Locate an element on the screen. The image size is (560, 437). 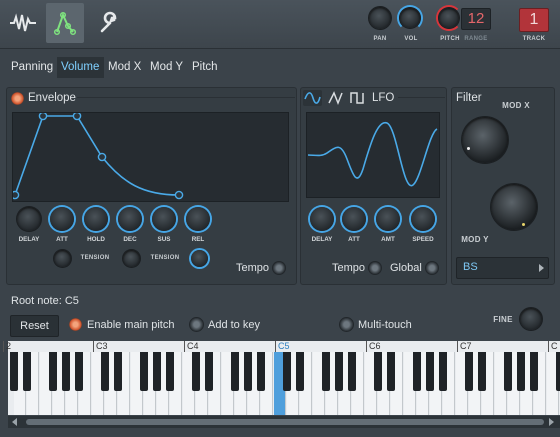
envelope-rel-knob is located at coordinates (198, 219).